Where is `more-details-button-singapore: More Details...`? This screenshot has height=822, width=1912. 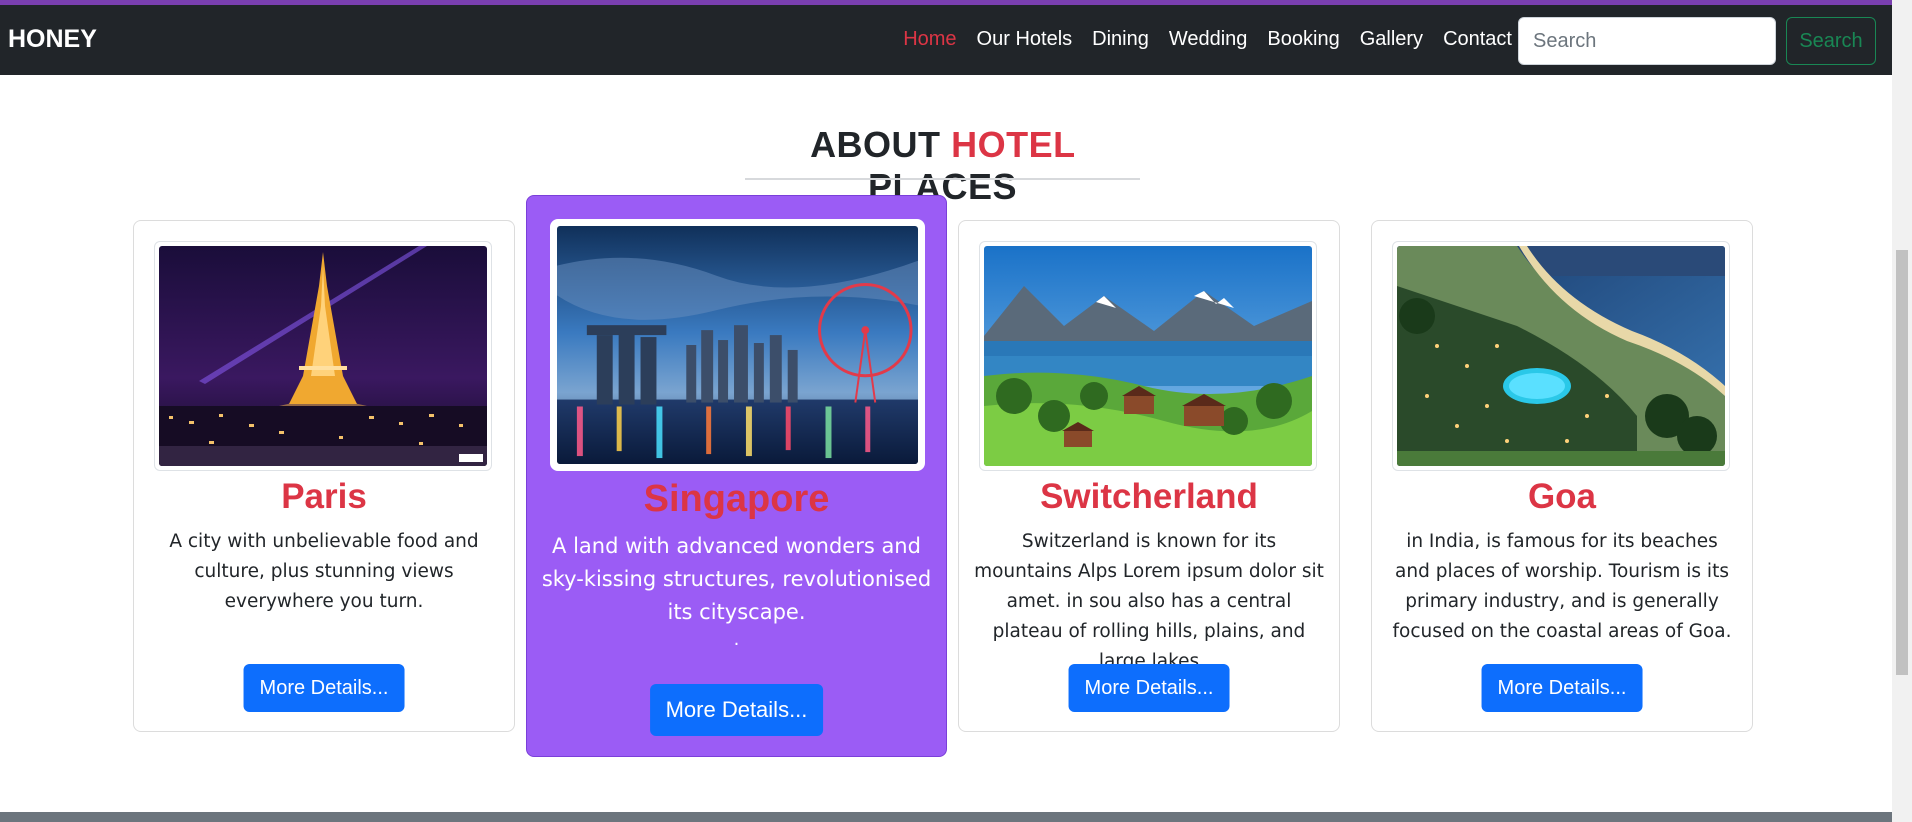 more-details-button-singapore: More Details... is located at coordinates (736, 710).